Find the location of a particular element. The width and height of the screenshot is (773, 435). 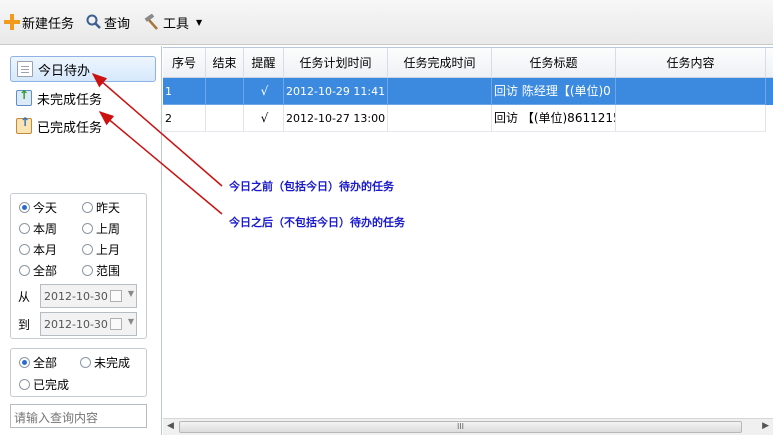

arrow-to-incomplete is located at coordinates (160, 163).